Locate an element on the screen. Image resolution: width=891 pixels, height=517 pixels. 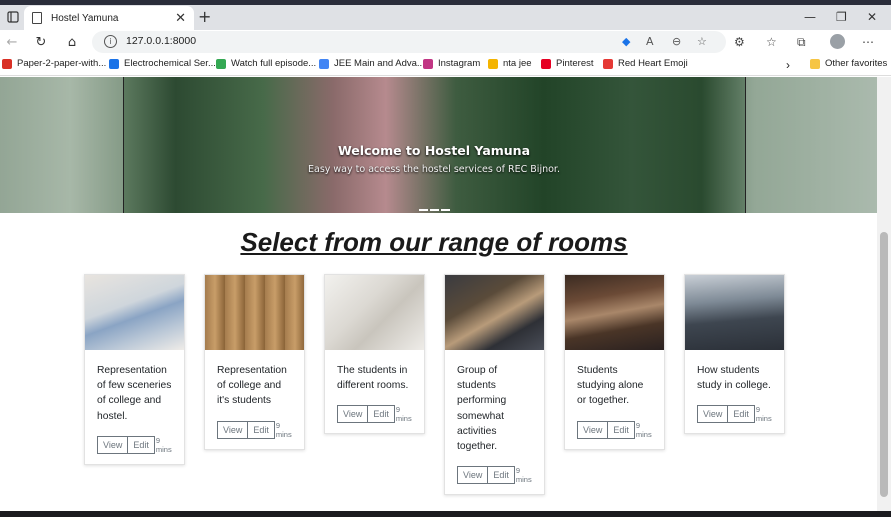
more-icon: ⋯ is located at coordinates (868, 42).